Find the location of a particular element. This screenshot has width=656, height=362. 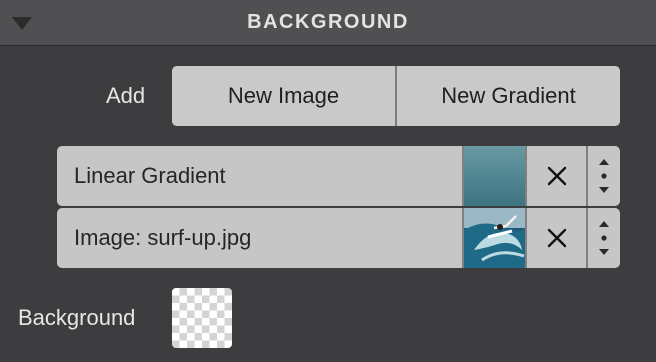

new-image-button: New Image is located at coordinates (283, 96).